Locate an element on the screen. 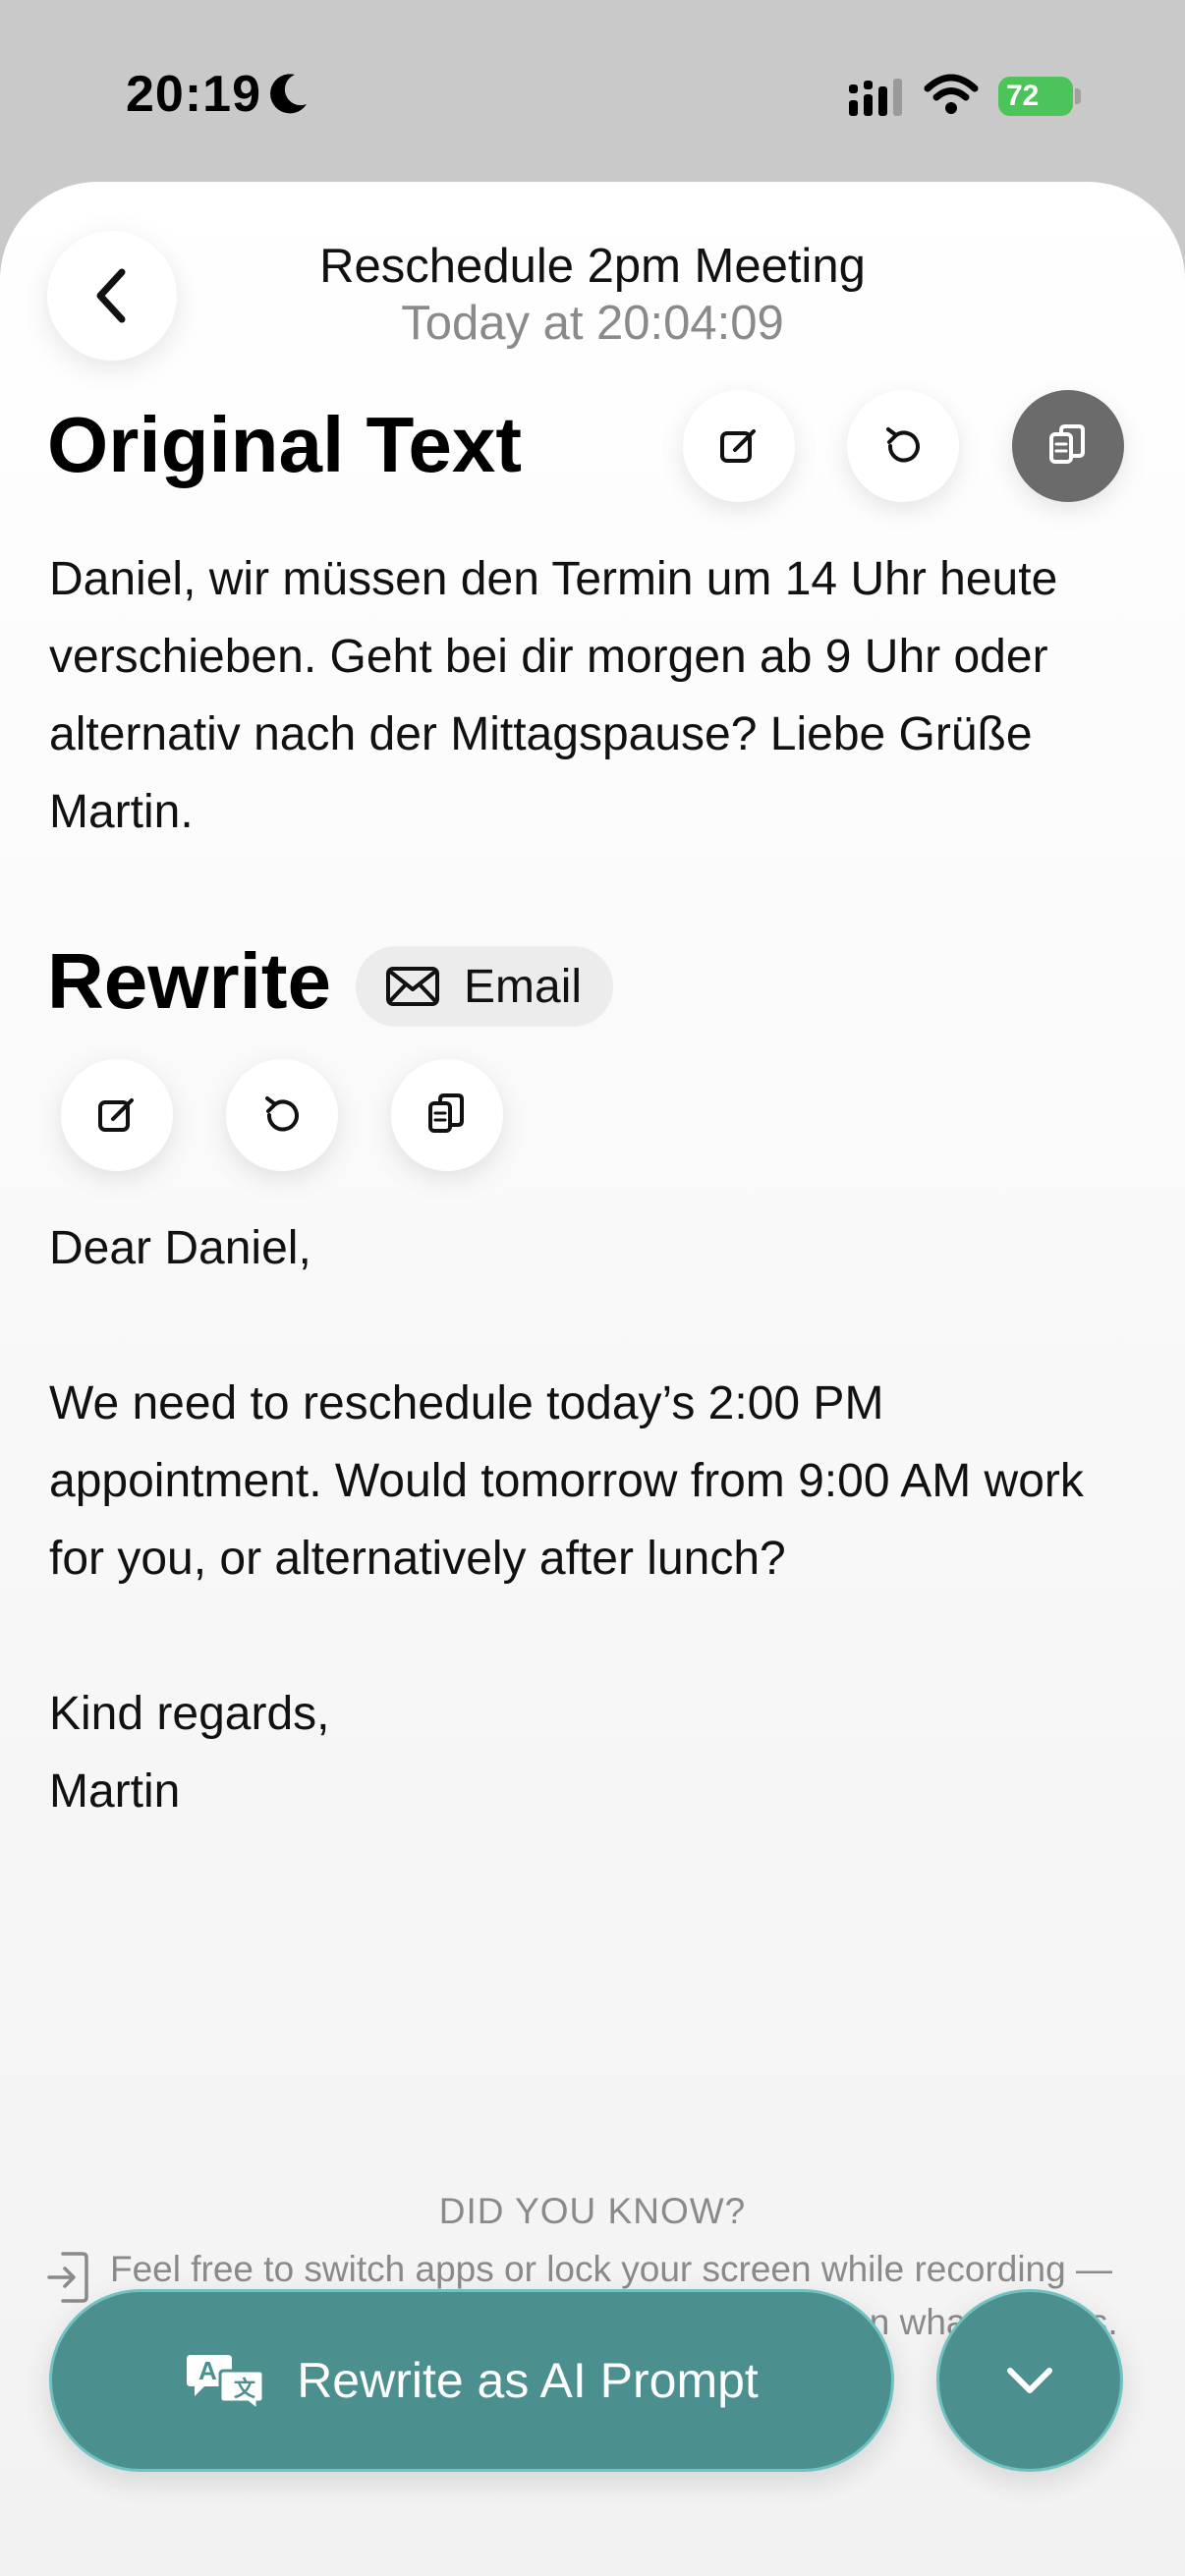 The height and width of the screenshot is (2576, 1185). enter-app-icon is located at coordinates (68, 2277).